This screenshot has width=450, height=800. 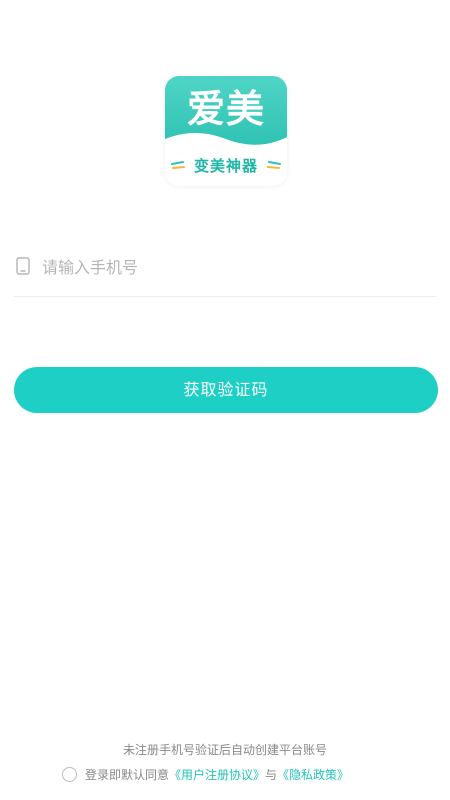 I want to click on leaf-right-icon, so click(x=274, y=165).